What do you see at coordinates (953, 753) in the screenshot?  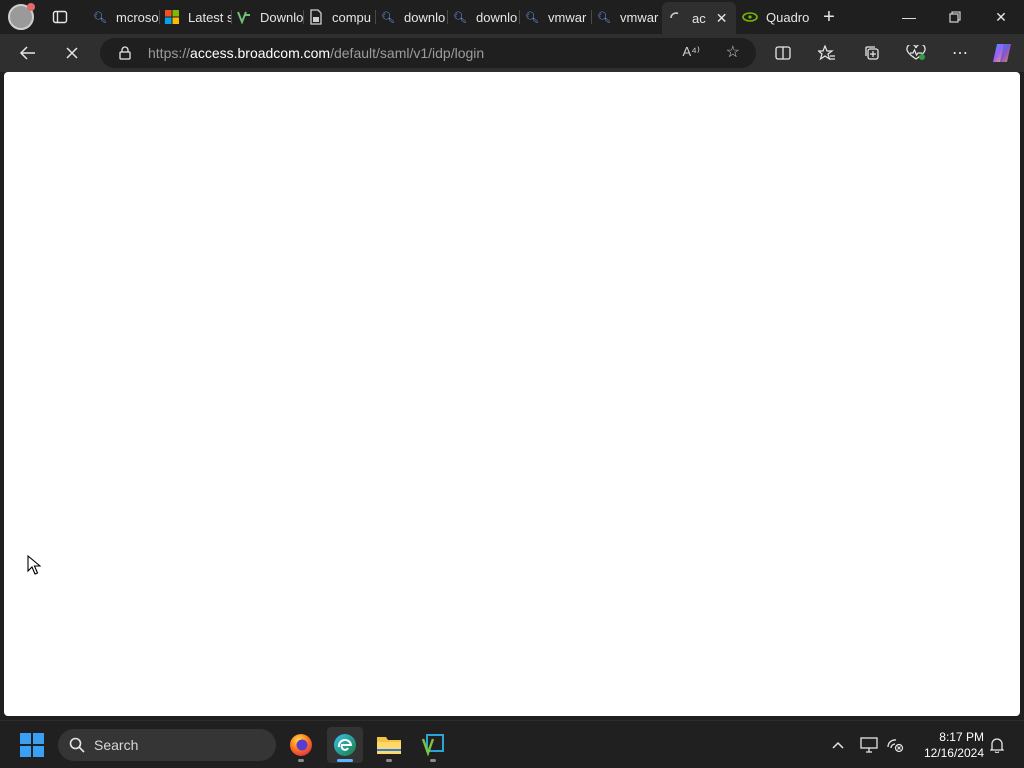 I see `clock-date: 12/16/2024` at bounding box center [953, 753].